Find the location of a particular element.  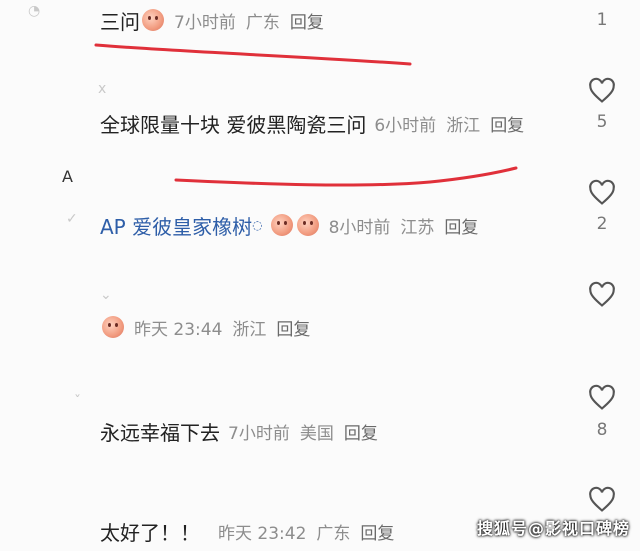

comment-text: 全球限量十块 爱彼黑陶瓷三问 is located at coordinates (233, 124).